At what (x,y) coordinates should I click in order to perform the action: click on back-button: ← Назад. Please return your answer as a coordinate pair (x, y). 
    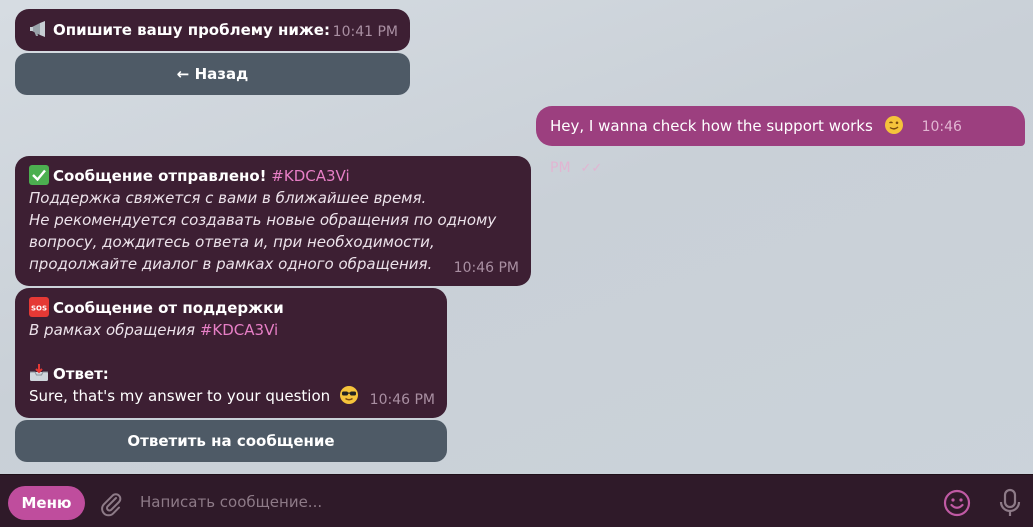
    Looking at the image, I should click on (212, 74).